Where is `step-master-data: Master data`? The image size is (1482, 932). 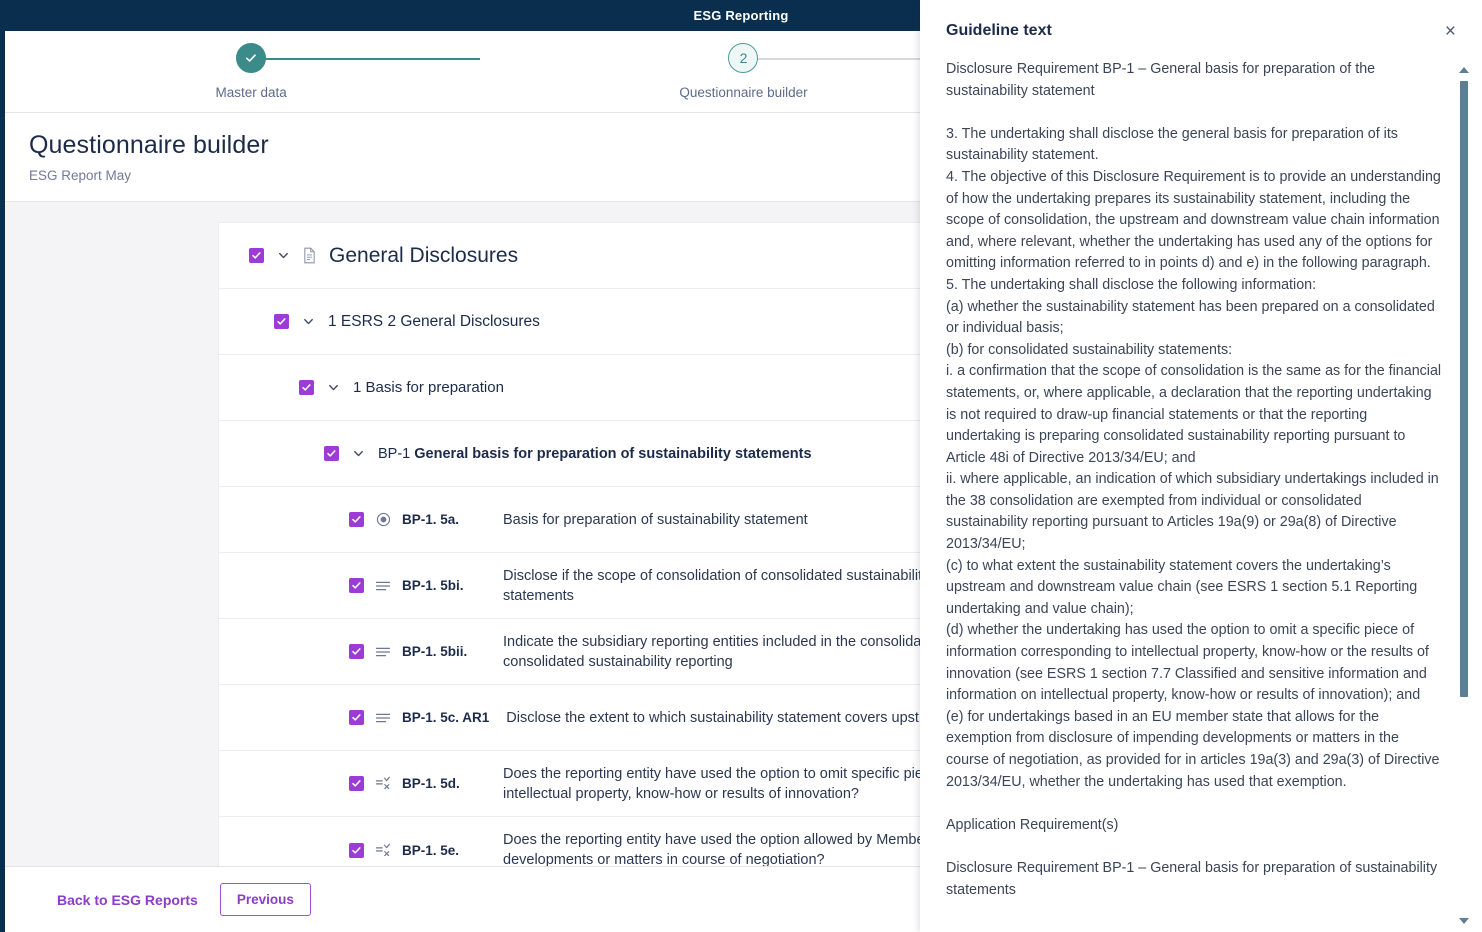 step-master-data: Master data is located at coordinates (251, 71).